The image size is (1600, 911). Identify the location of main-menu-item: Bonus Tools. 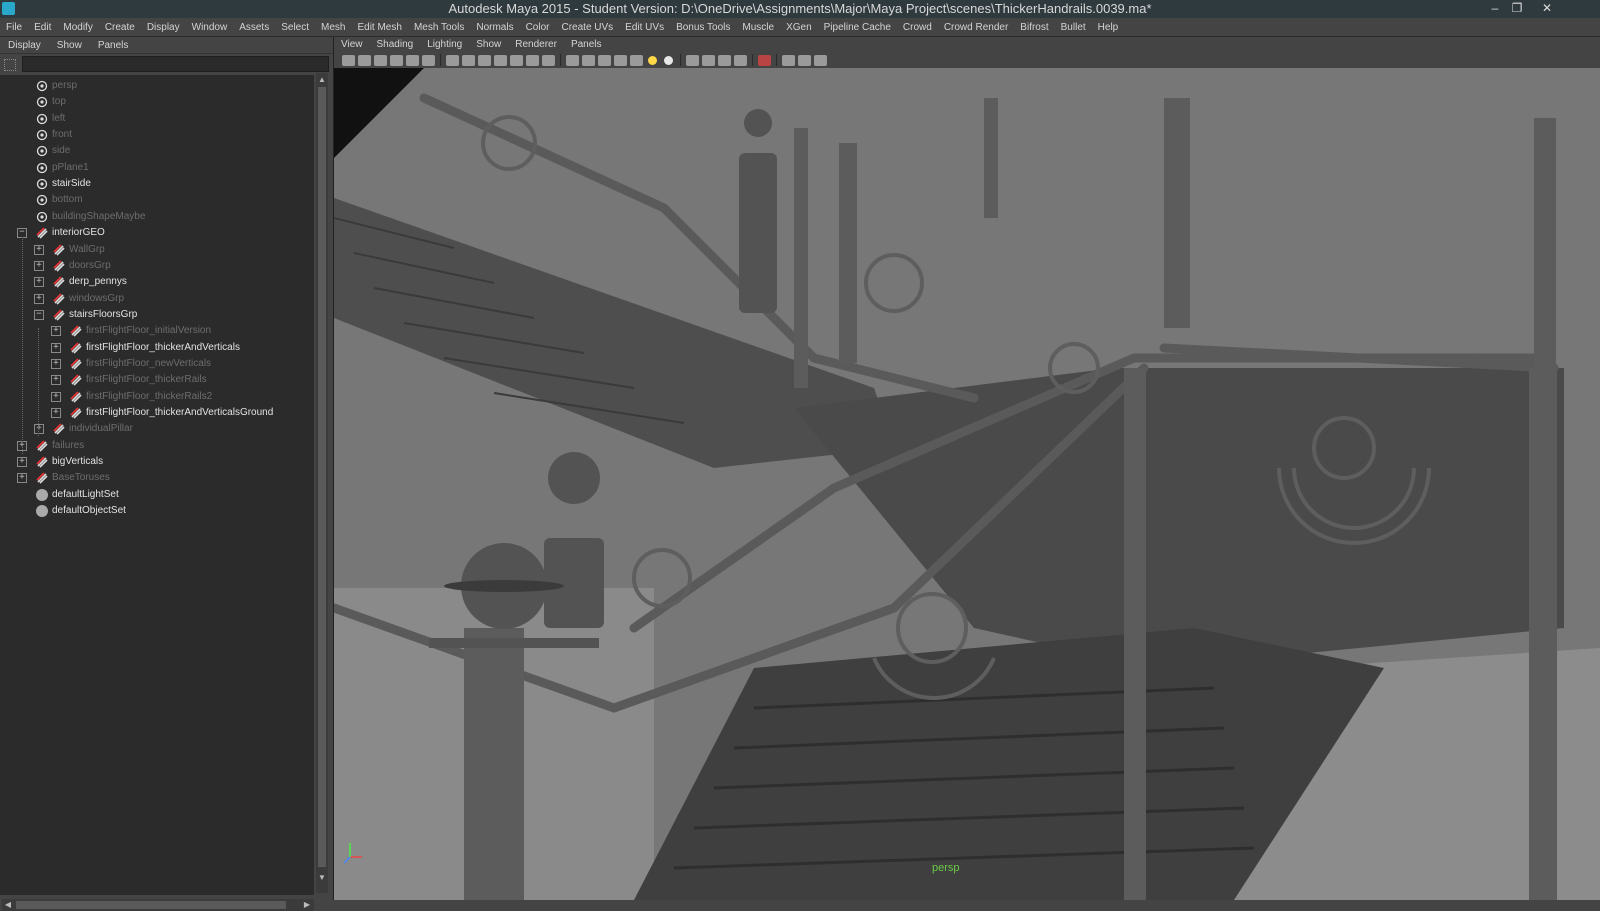
(703, 27).